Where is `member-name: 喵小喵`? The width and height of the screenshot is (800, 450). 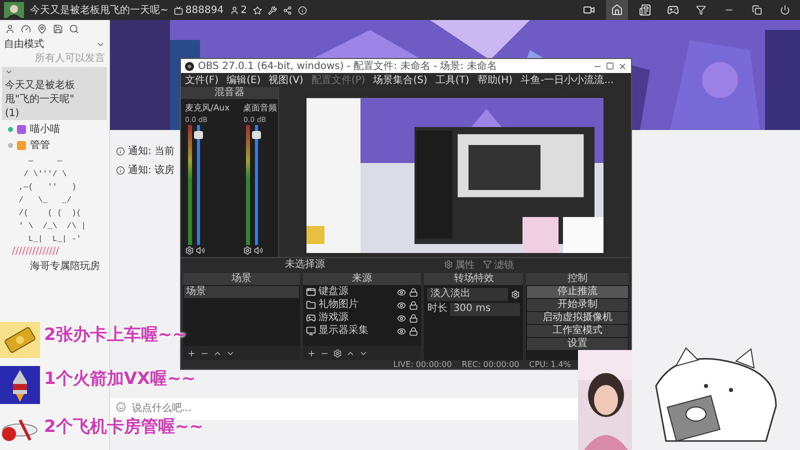 member-name: 喵小喵 is located at coordinates (45, 129).